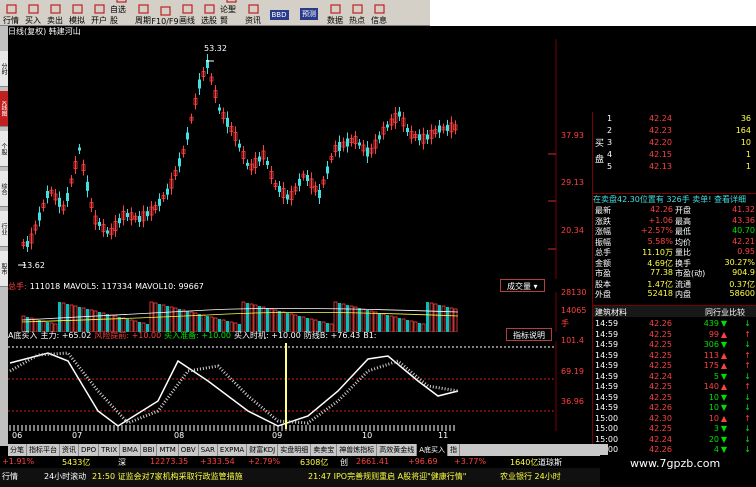 The image size is (756, 487). What do you see at coordinates (603, 242) in the screenshot?
I see `stat-label: 振幅` at bounding box center [603, 242].